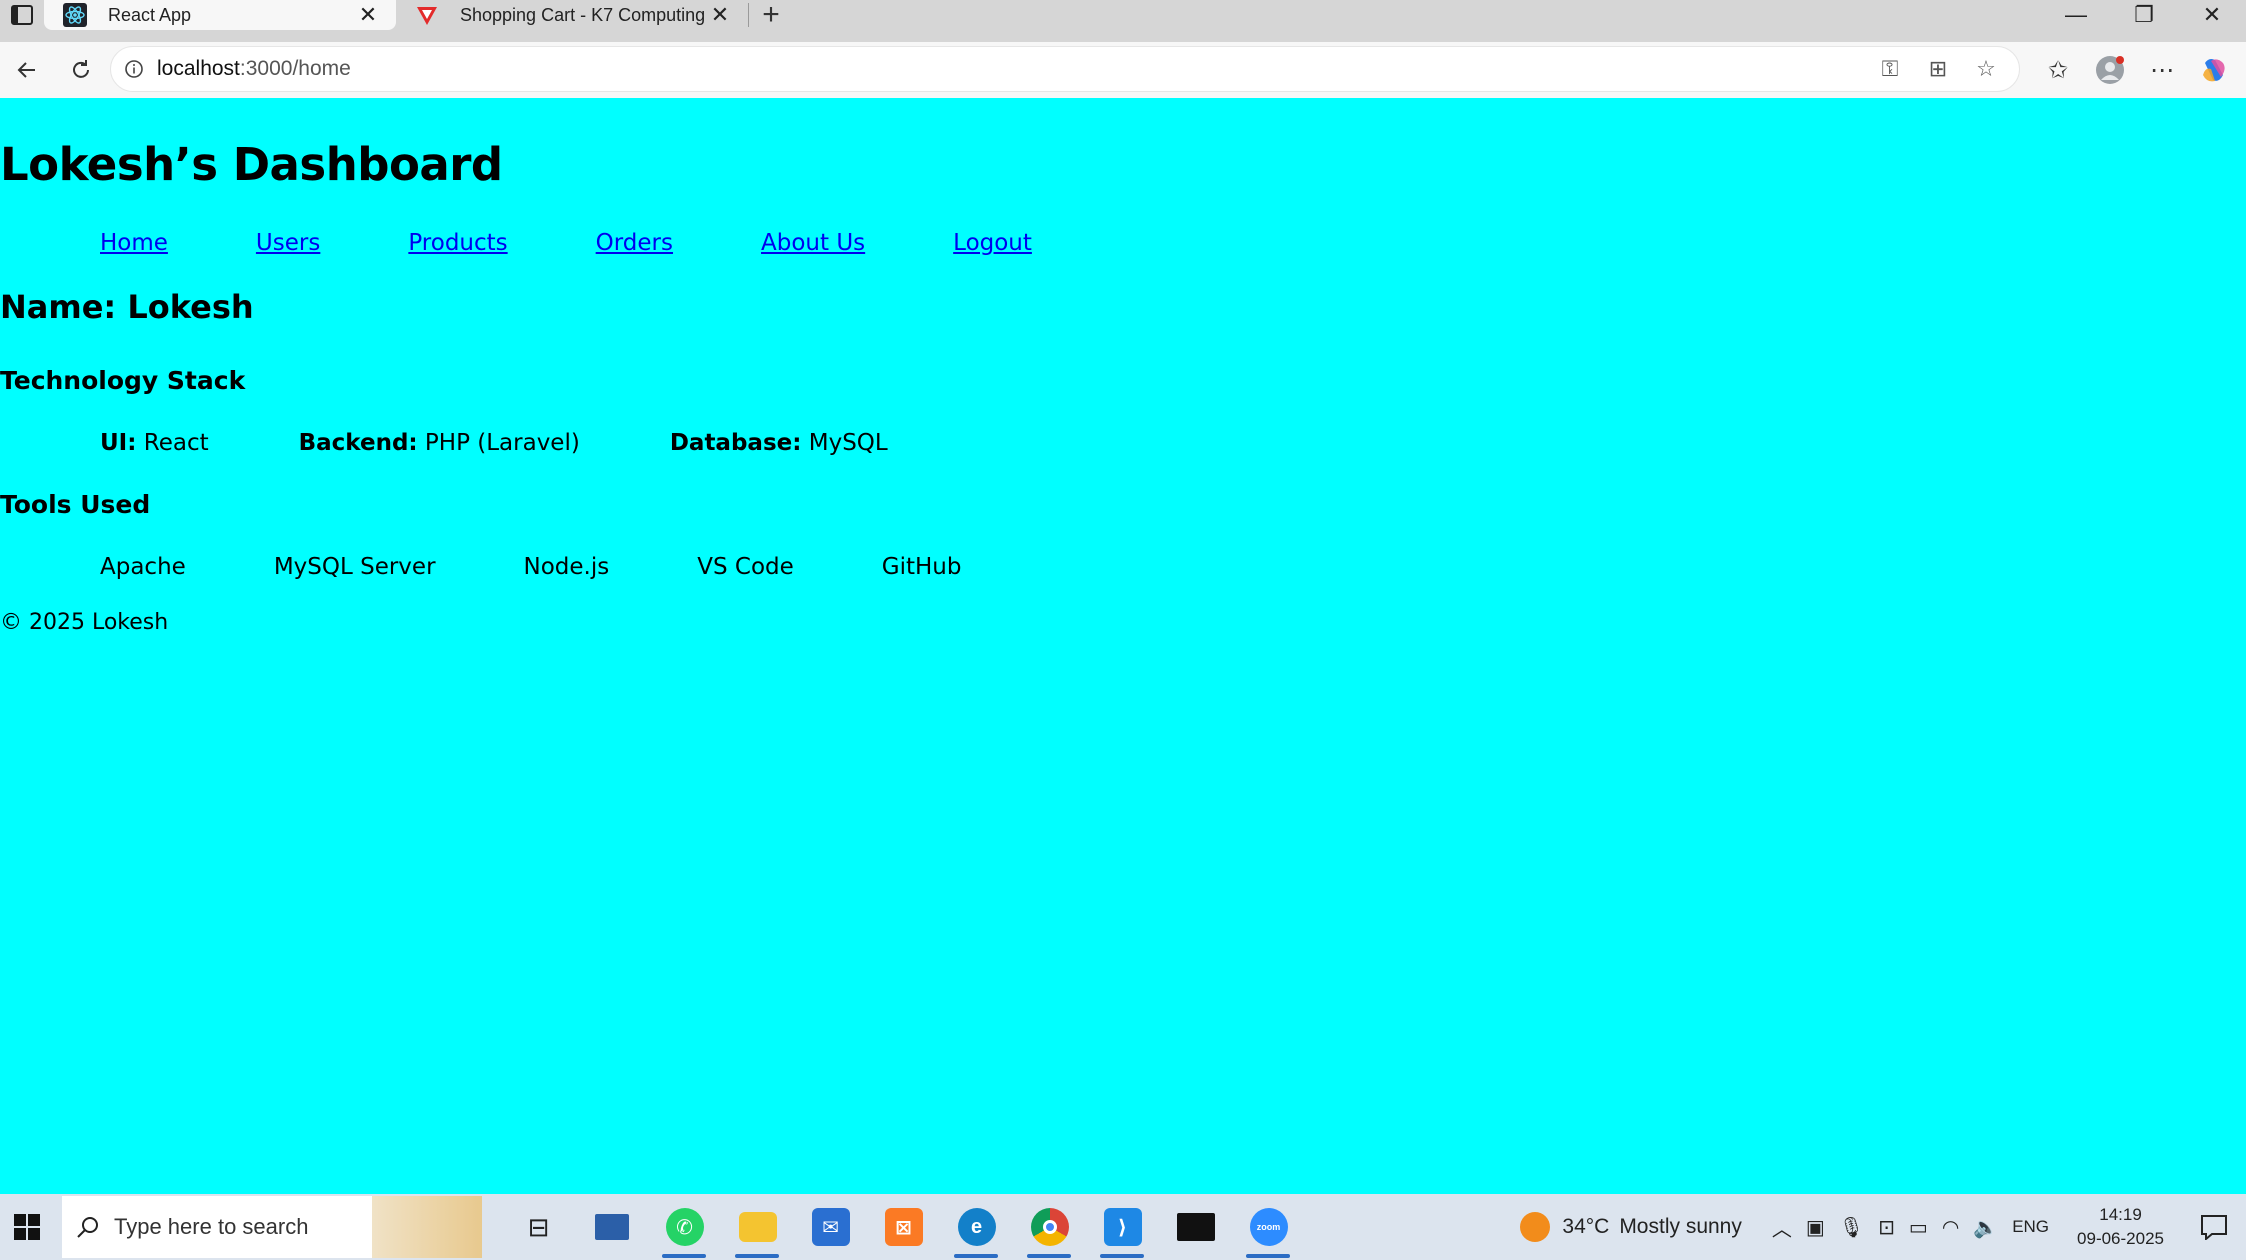 Image resolution: width=2246 pixels, height=1260 pixels. Describe the element at coordinates (1938, 69) in the screenshot. I see `app-available-icon: ⊞` at that location.